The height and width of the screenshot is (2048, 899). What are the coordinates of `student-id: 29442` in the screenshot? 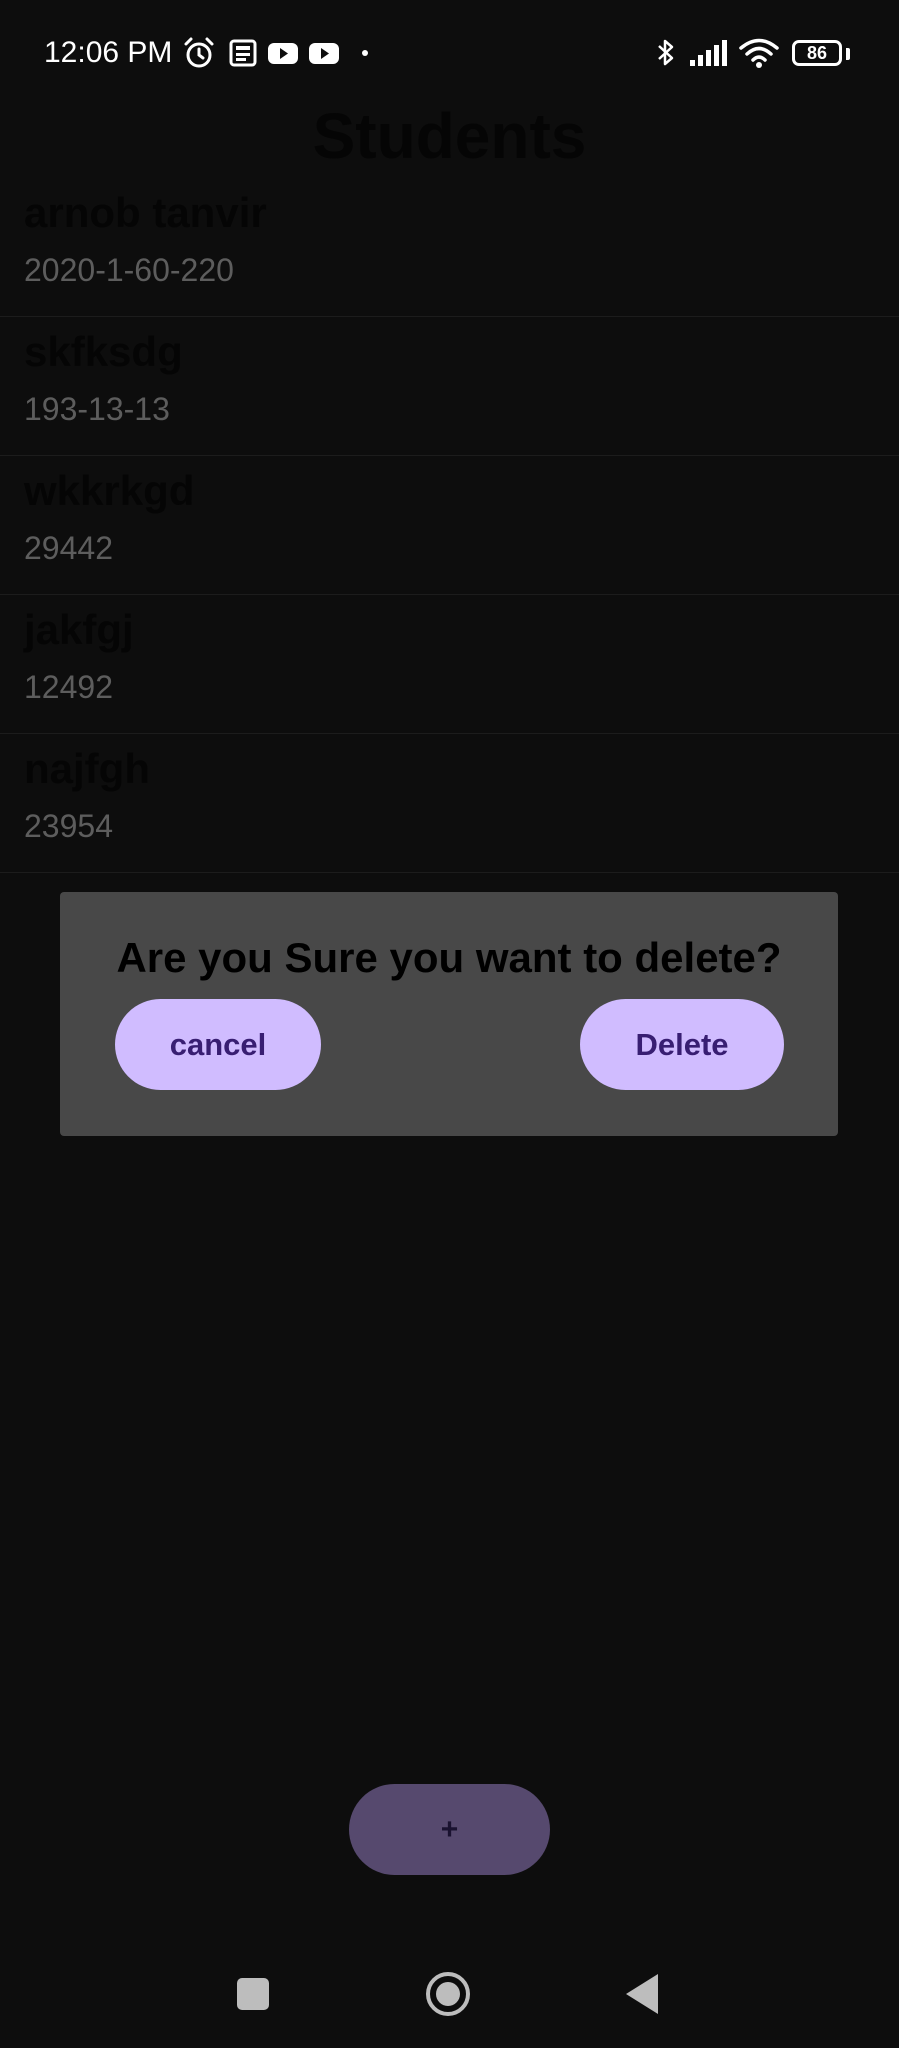 It's located at (68, 548).